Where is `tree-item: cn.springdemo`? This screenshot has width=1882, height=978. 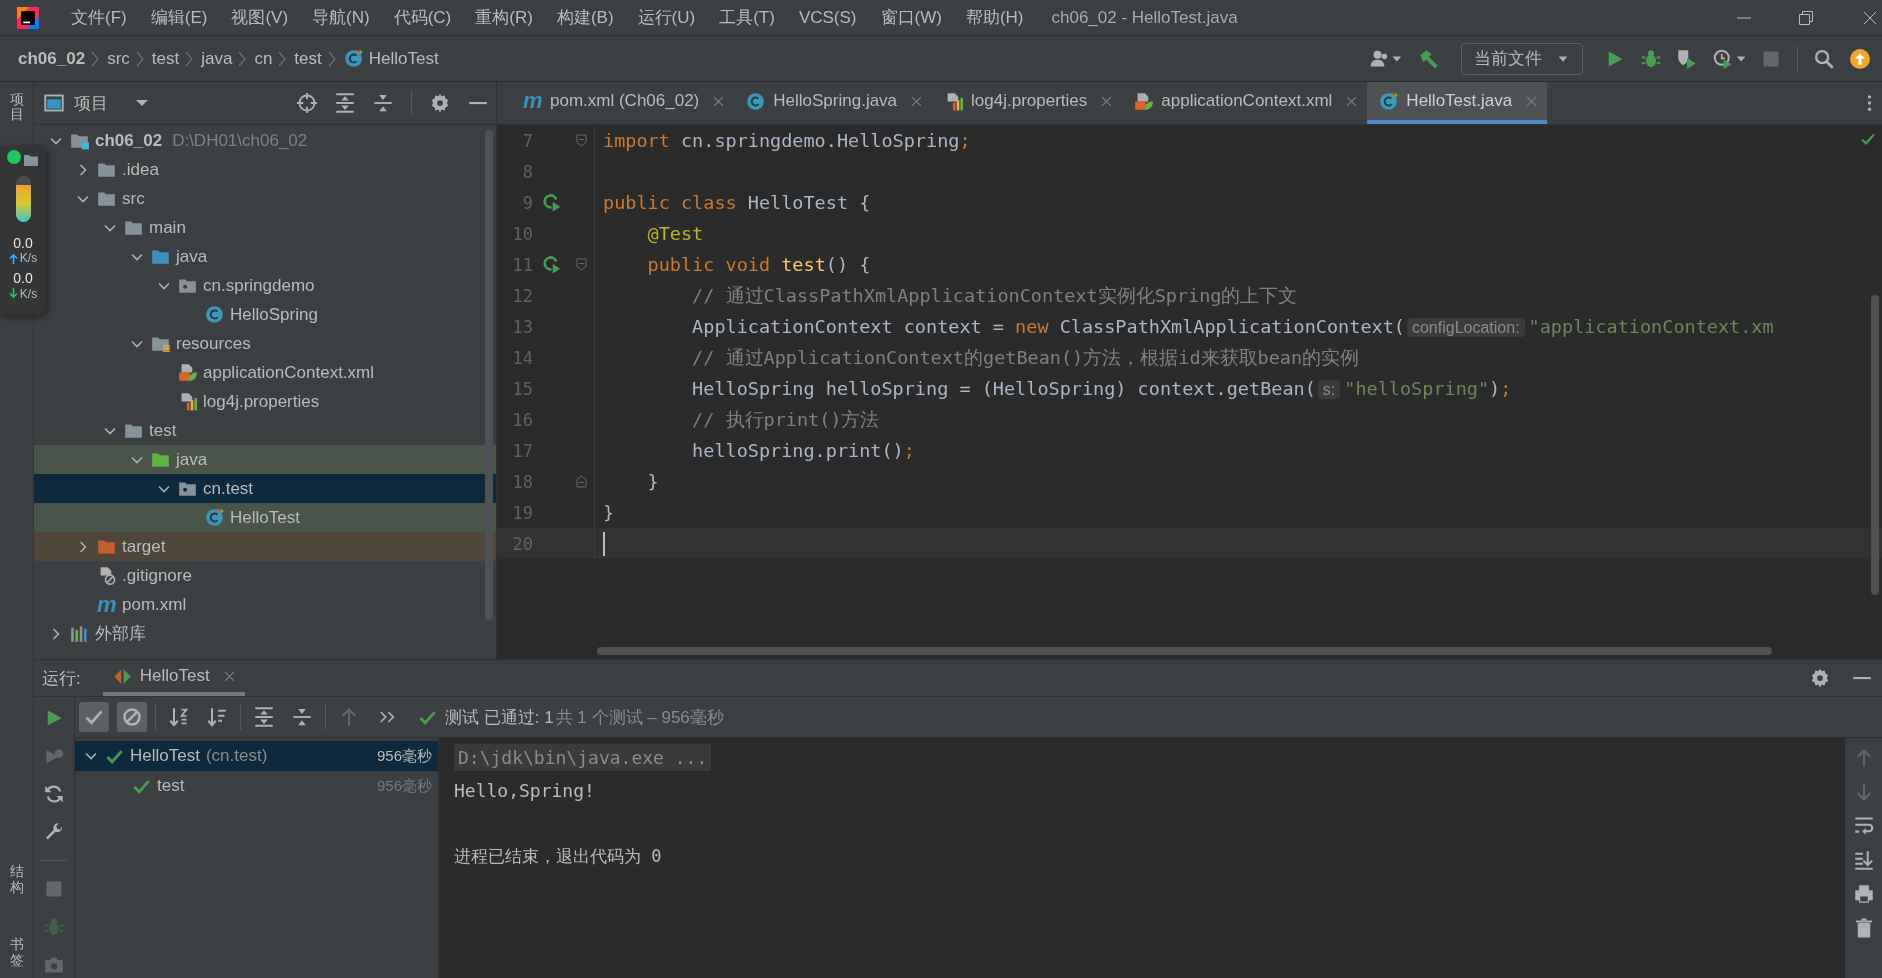 tree-item: cn.springdemo is located at coordinates (259, 285).